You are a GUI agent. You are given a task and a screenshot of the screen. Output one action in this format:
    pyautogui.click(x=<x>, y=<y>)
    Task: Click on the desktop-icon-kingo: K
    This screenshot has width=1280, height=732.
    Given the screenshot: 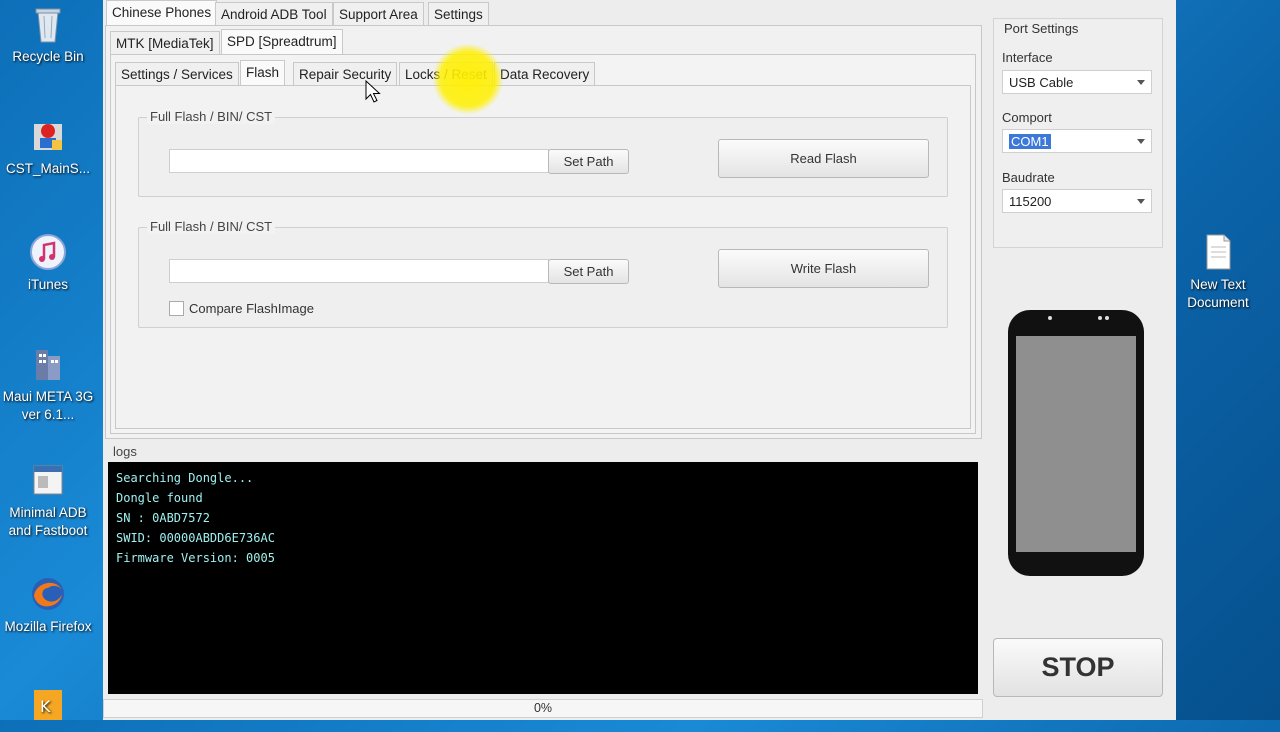 What is the action you would take?
    pyautogui.click(x=48, y=710)
    